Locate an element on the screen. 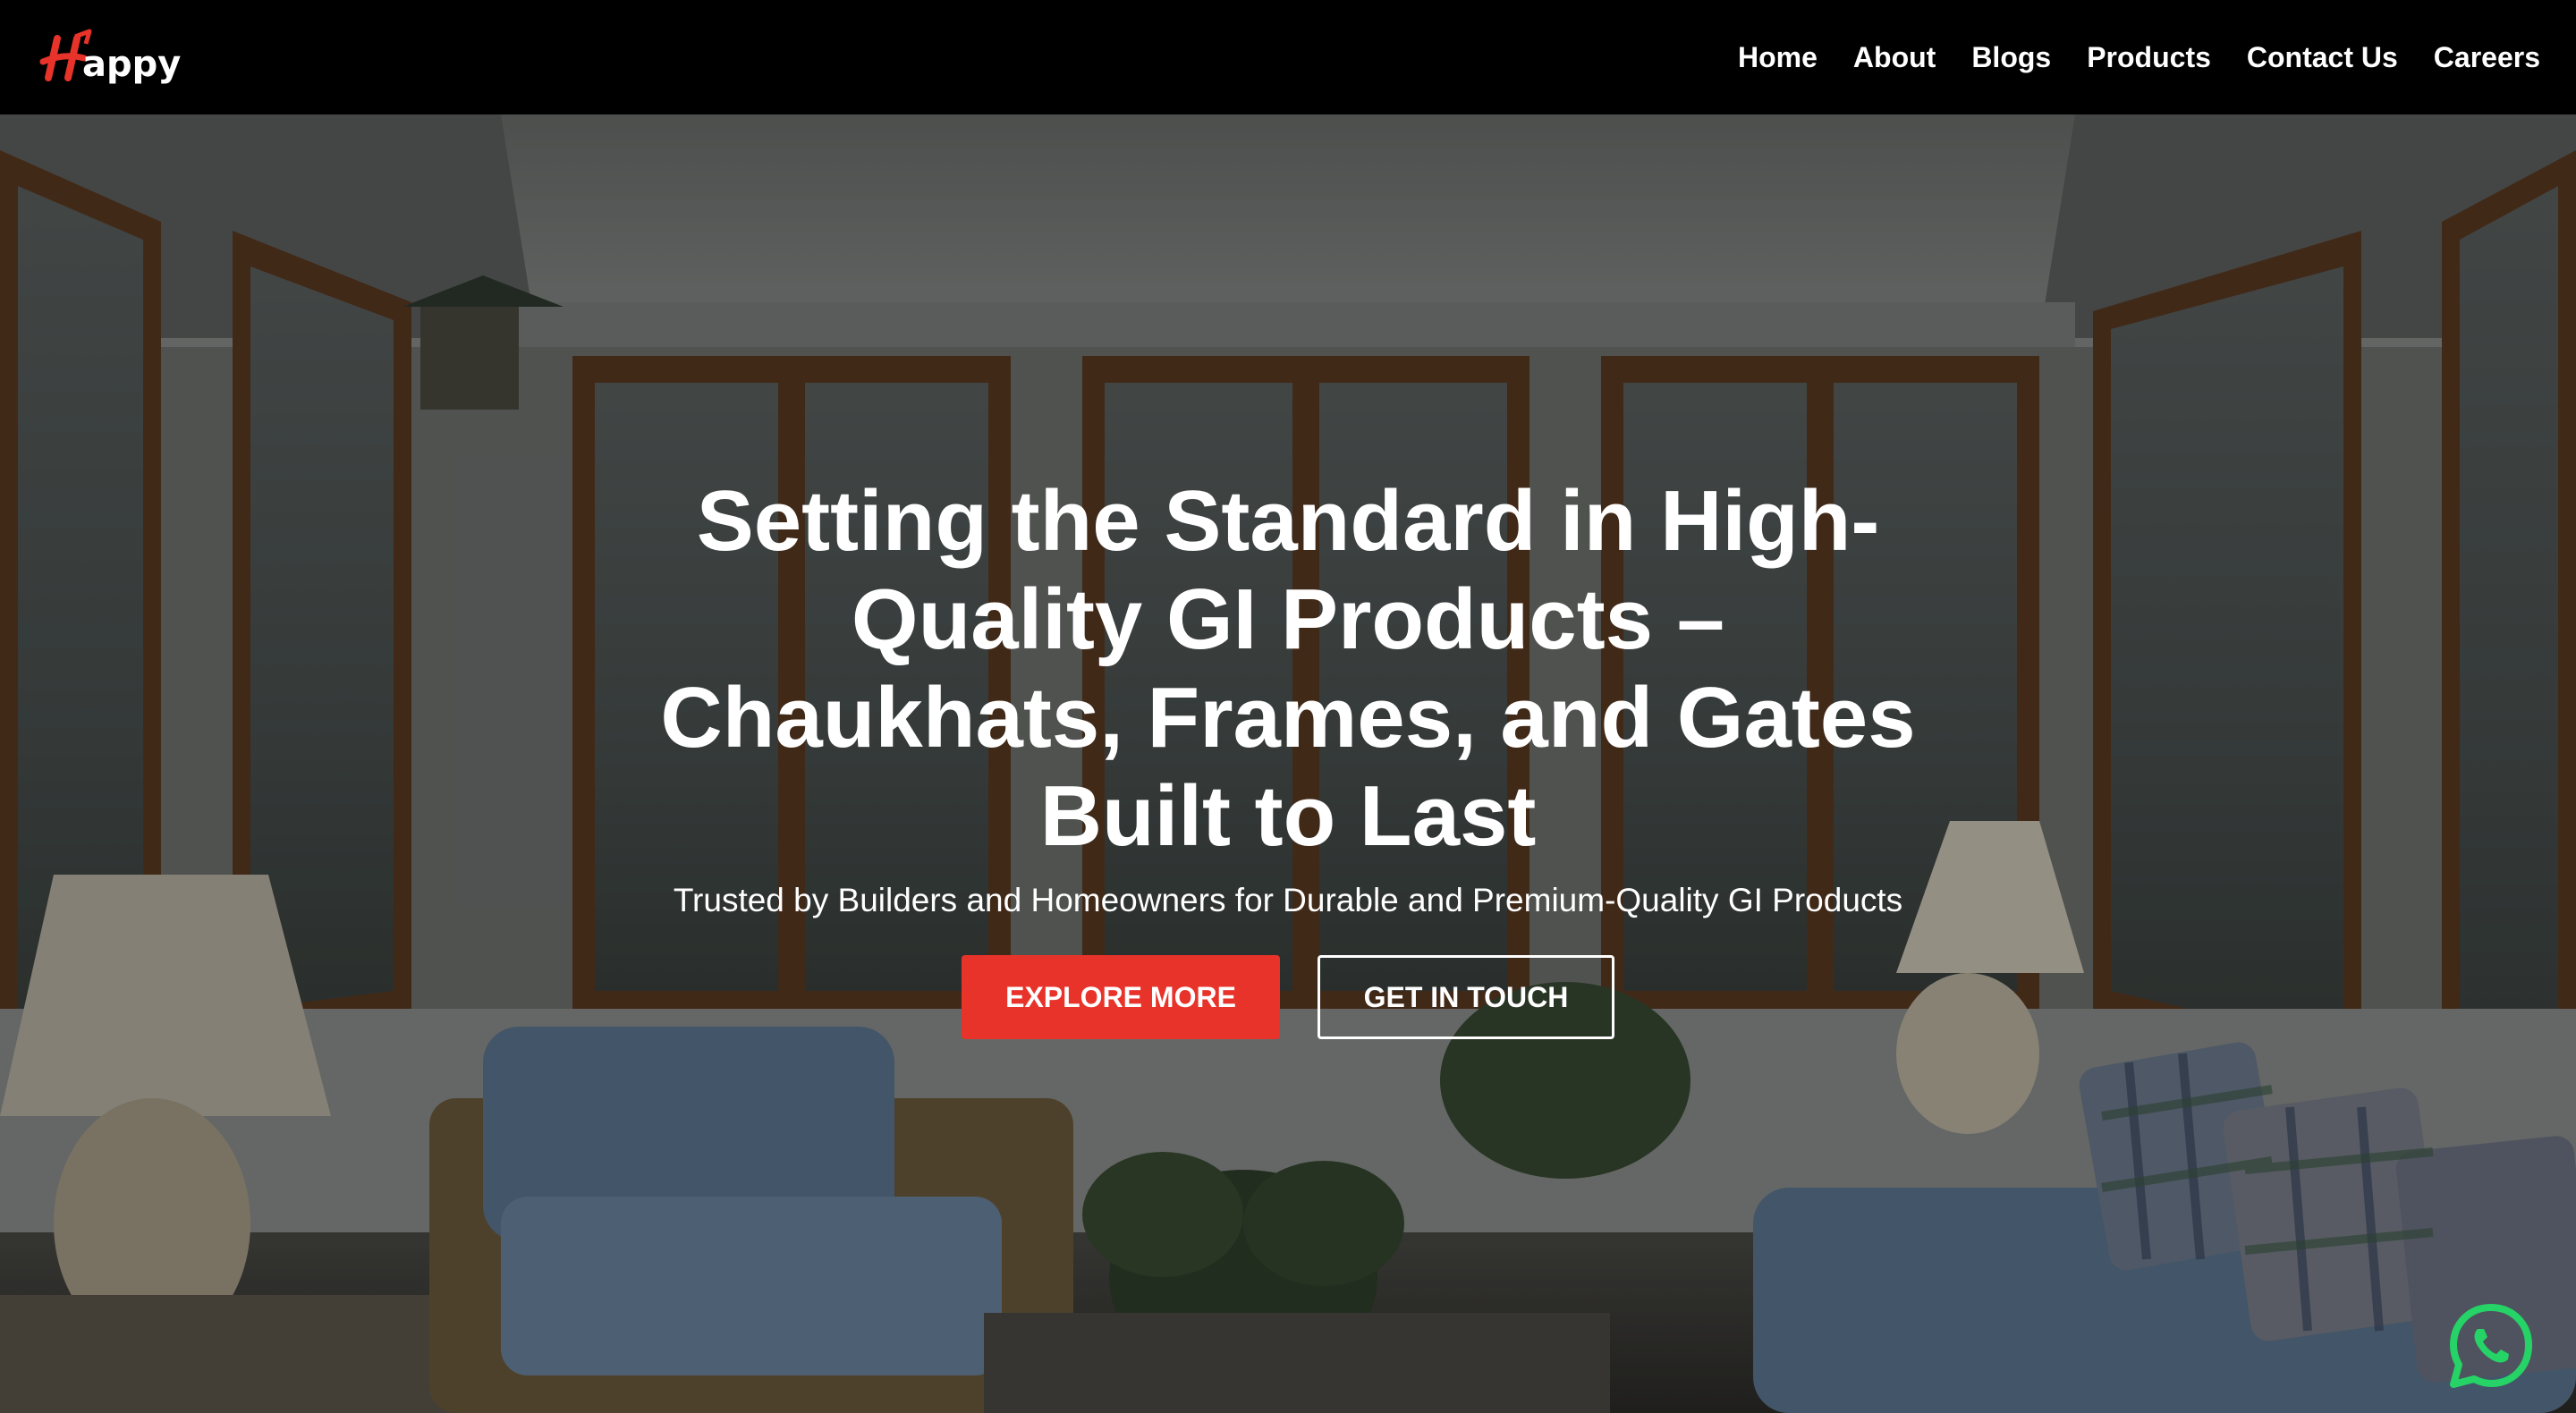 The height and width of the screenshot is (1413, 2576). whatsapp-button is located at coordinates (2491, 1346).